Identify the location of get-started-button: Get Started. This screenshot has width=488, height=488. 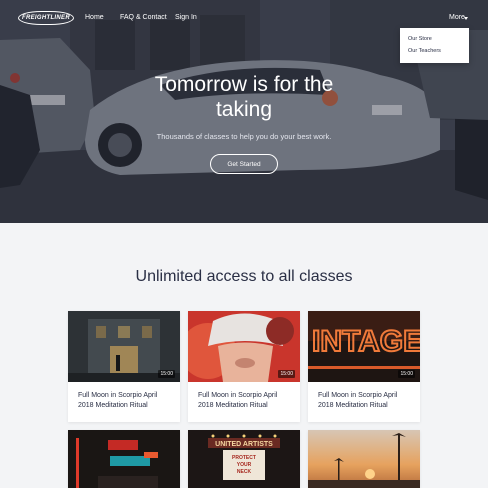
(244, 164).